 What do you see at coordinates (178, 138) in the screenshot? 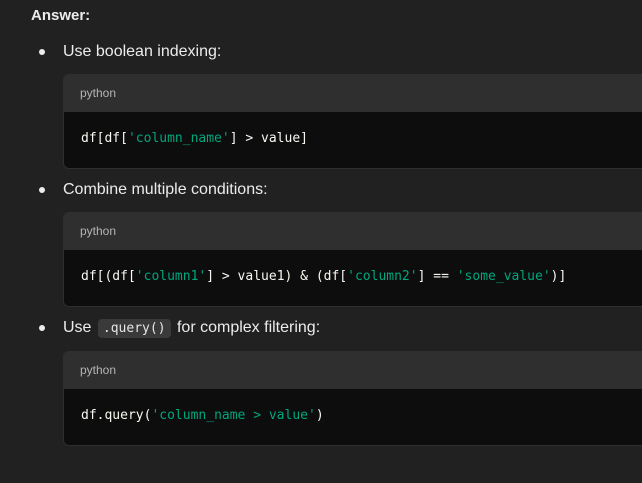
I see `code-string-token: 'column_name'` at bounding box center [178, 138].